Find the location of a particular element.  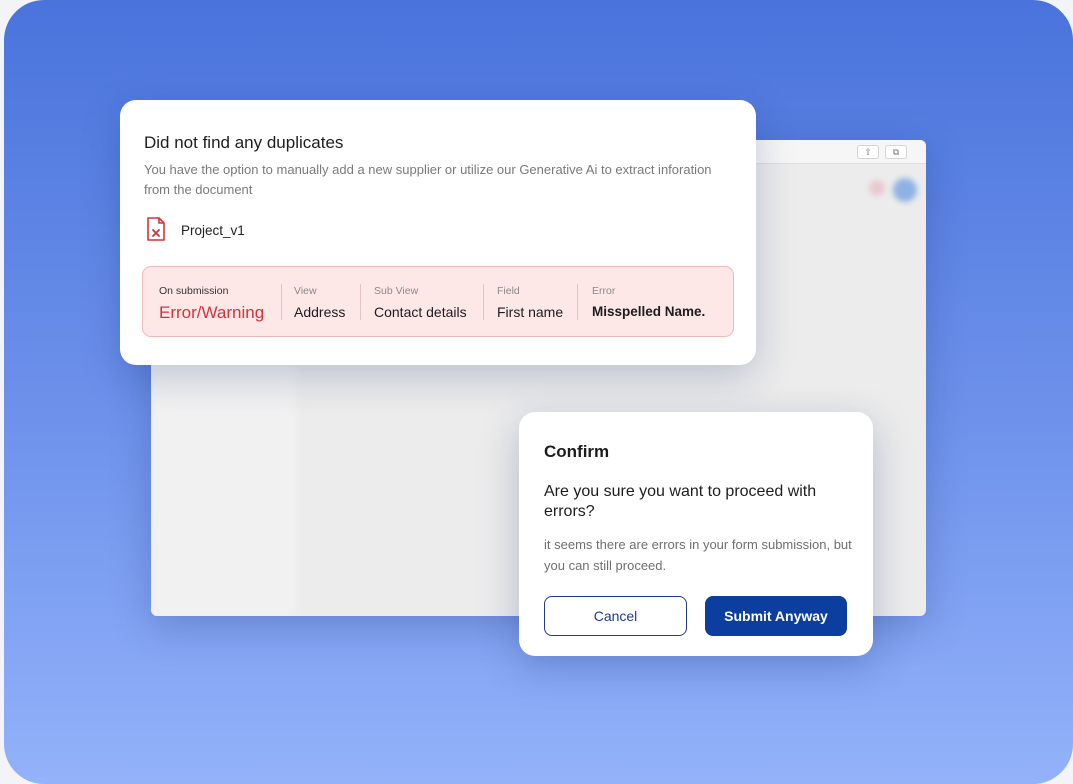

view-label: View is located at coordinates (305, 291).